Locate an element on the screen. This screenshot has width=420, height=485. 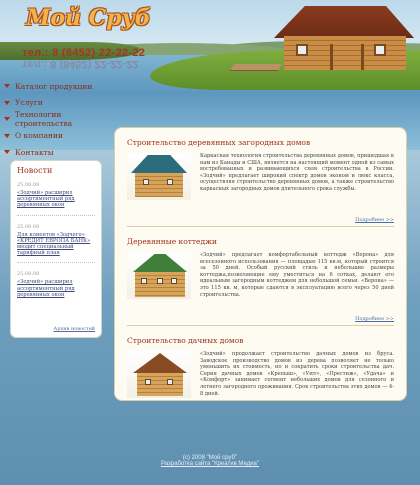
nav-item-label: Контакты is located at coordinates (34, 152).